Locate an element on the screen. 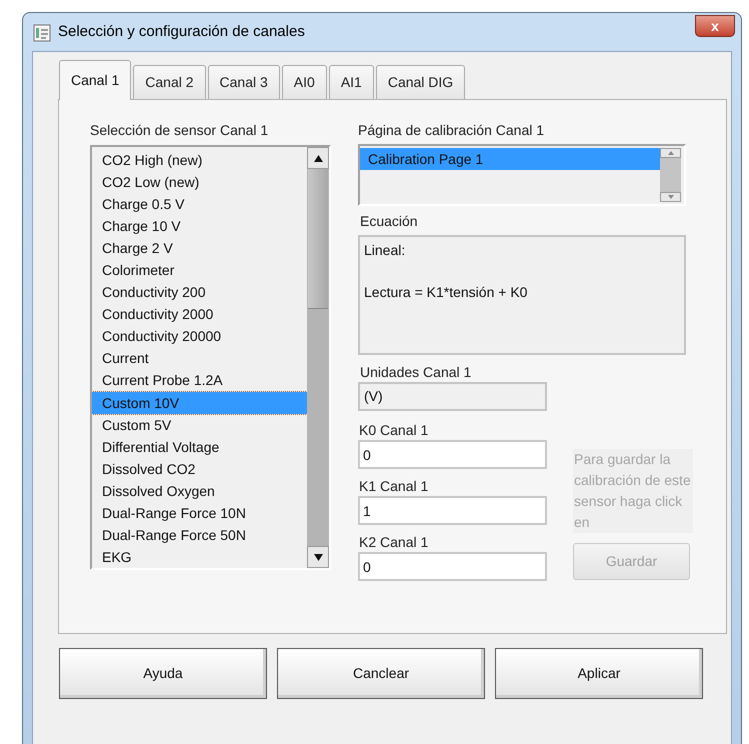 The height and width of the screenshot is (744, 749). sensor-list-item: Conductivity 2000 is located at coordinates (199, 314).